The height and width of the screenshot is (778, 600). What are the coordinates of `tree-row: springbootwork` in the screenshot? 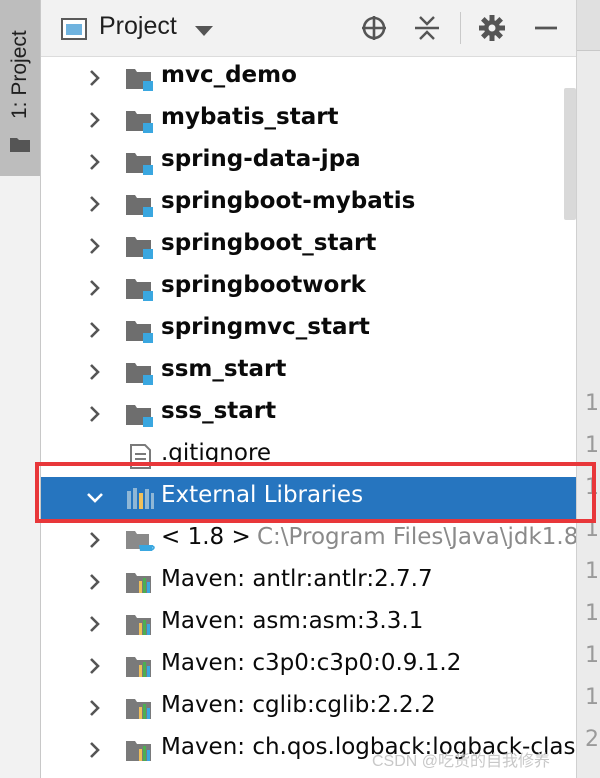 It's located at (308, 288).